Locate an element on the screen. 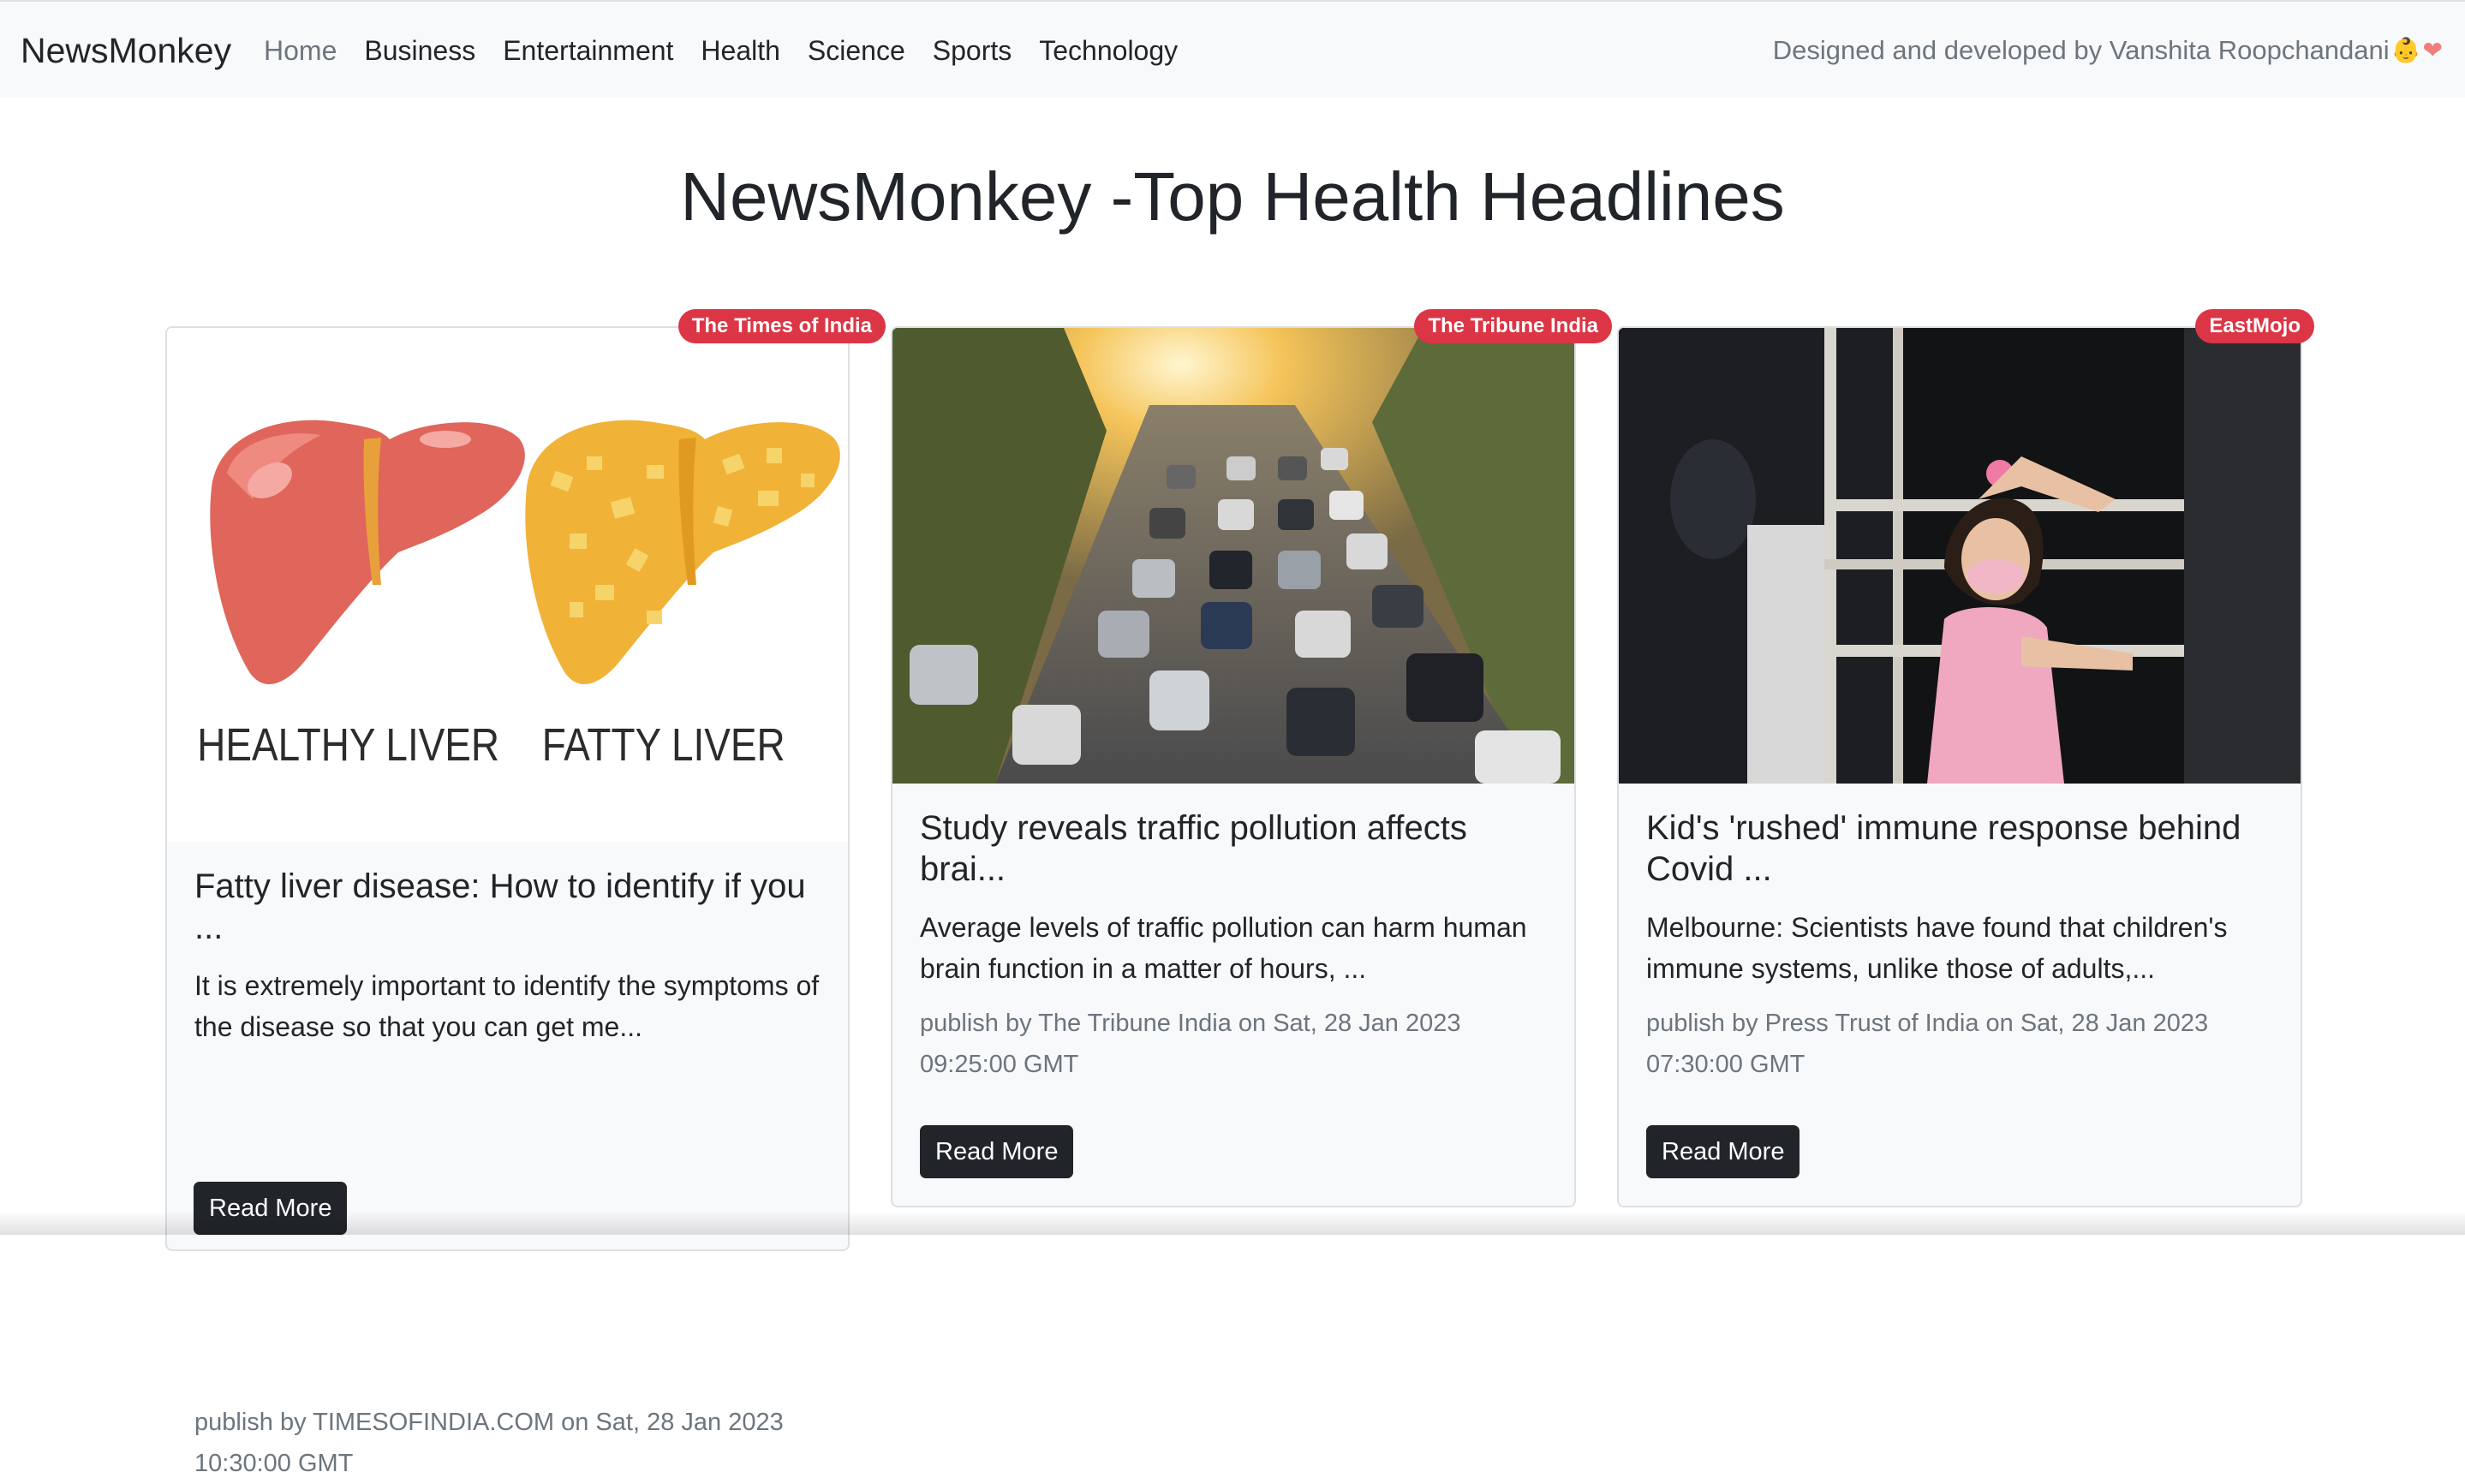  source-badge: EastMojo is located at coordinates (2254, 326).